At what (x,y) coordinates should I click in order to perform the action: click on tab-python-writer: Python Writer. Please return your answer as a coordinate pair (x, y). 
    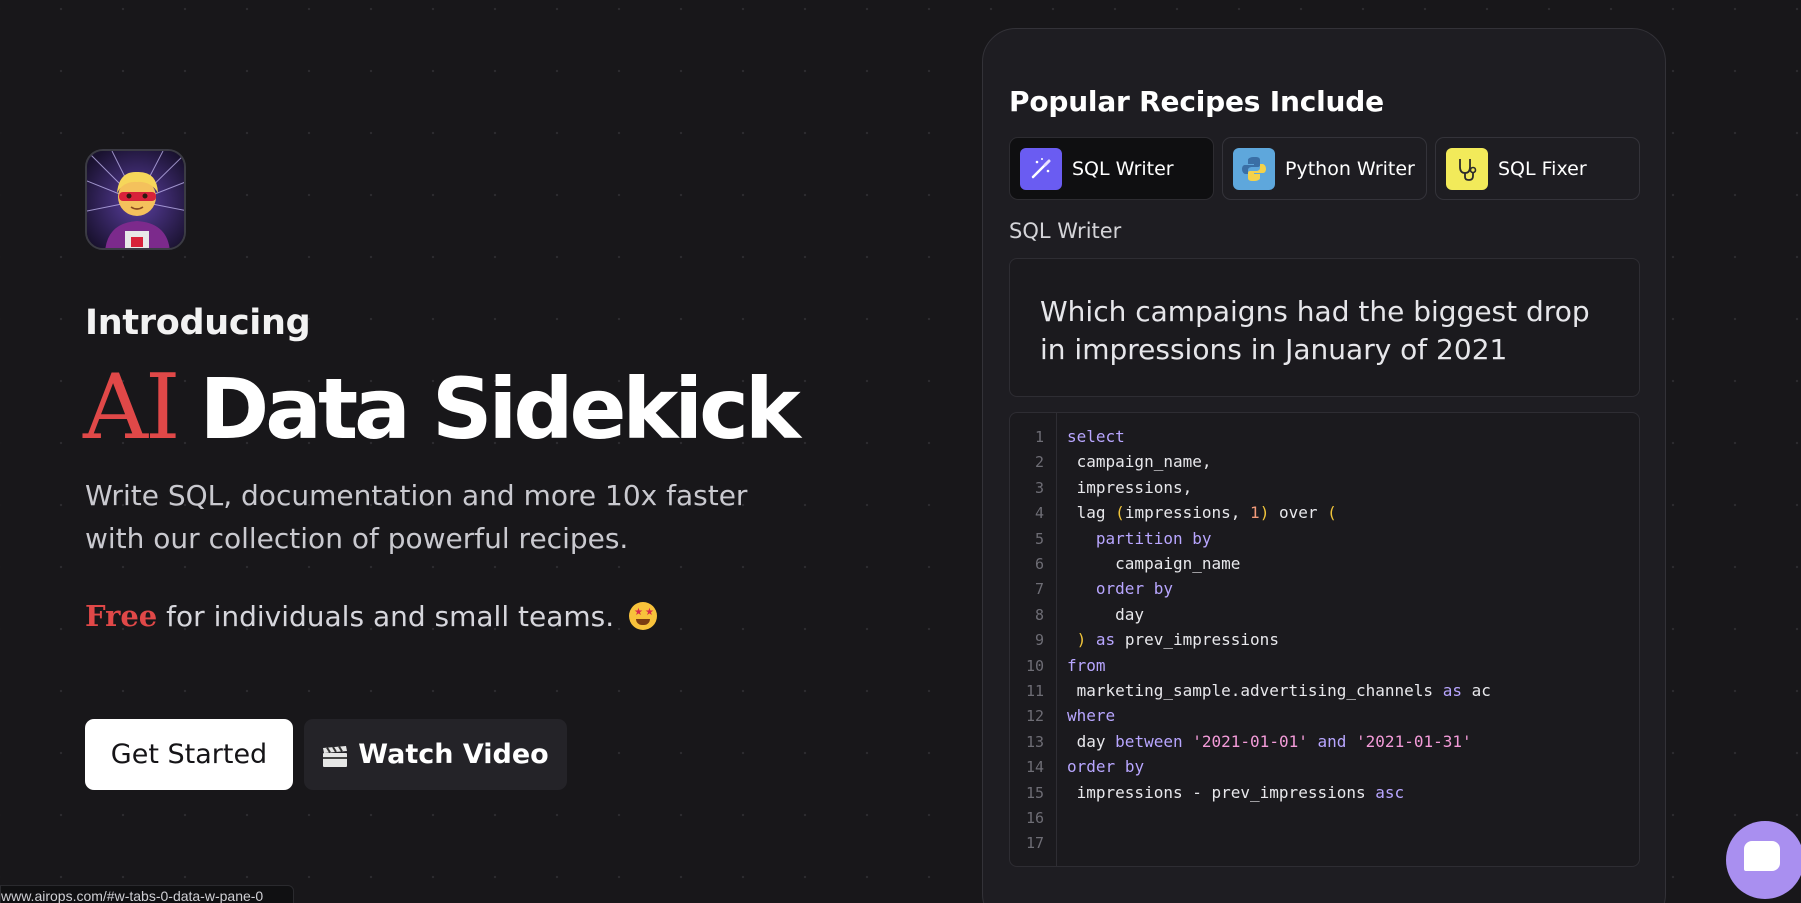
    Looking at the image, I should click on (1324, 168).